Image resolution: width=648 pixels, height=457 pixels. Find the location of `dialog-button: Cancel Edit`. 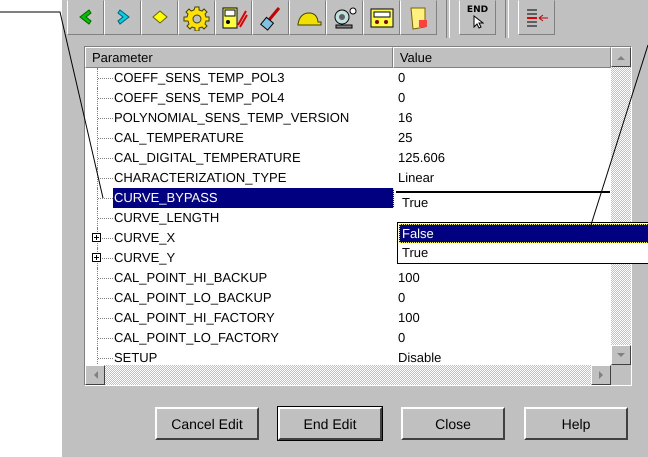

dialog-button: Cancel Edit is located at coordinates (207, 423).